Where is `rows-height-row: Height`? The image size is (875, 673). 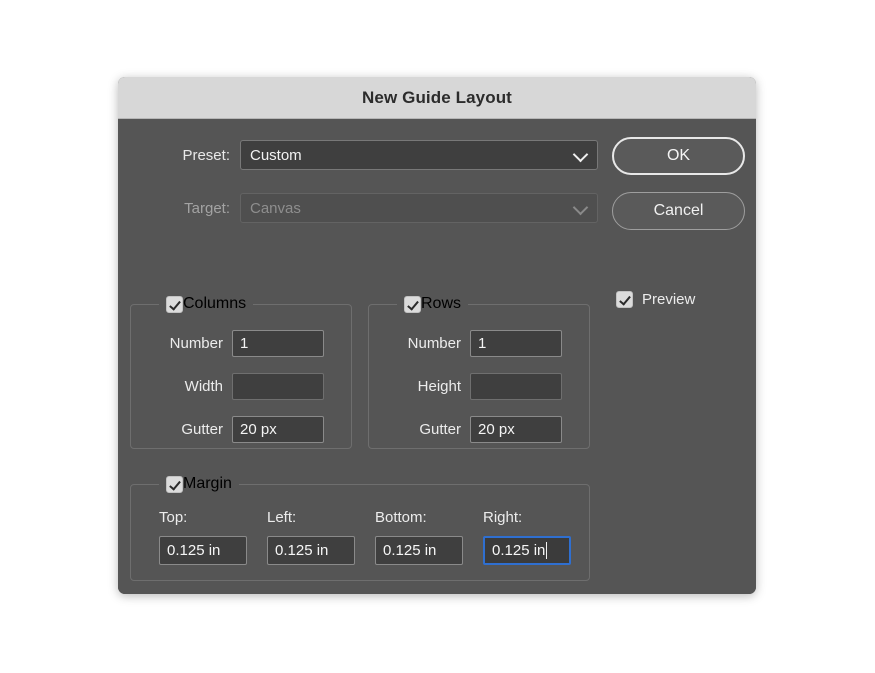
rows-height-row: Height is located at coordinates (469, 386).